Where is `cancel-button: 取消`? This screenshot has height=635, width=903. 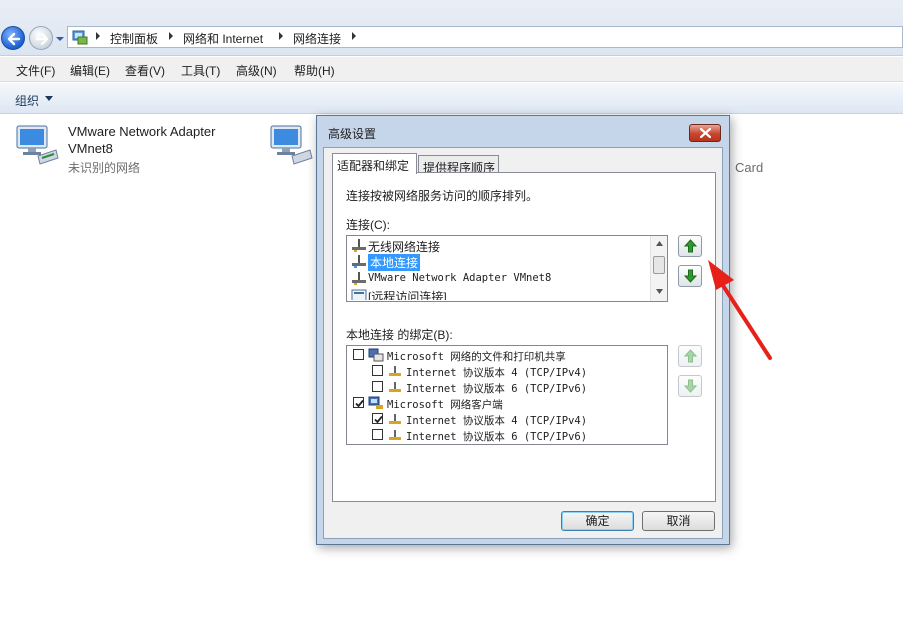
cancel-button: 取消 is located at coordinates (678, 521).